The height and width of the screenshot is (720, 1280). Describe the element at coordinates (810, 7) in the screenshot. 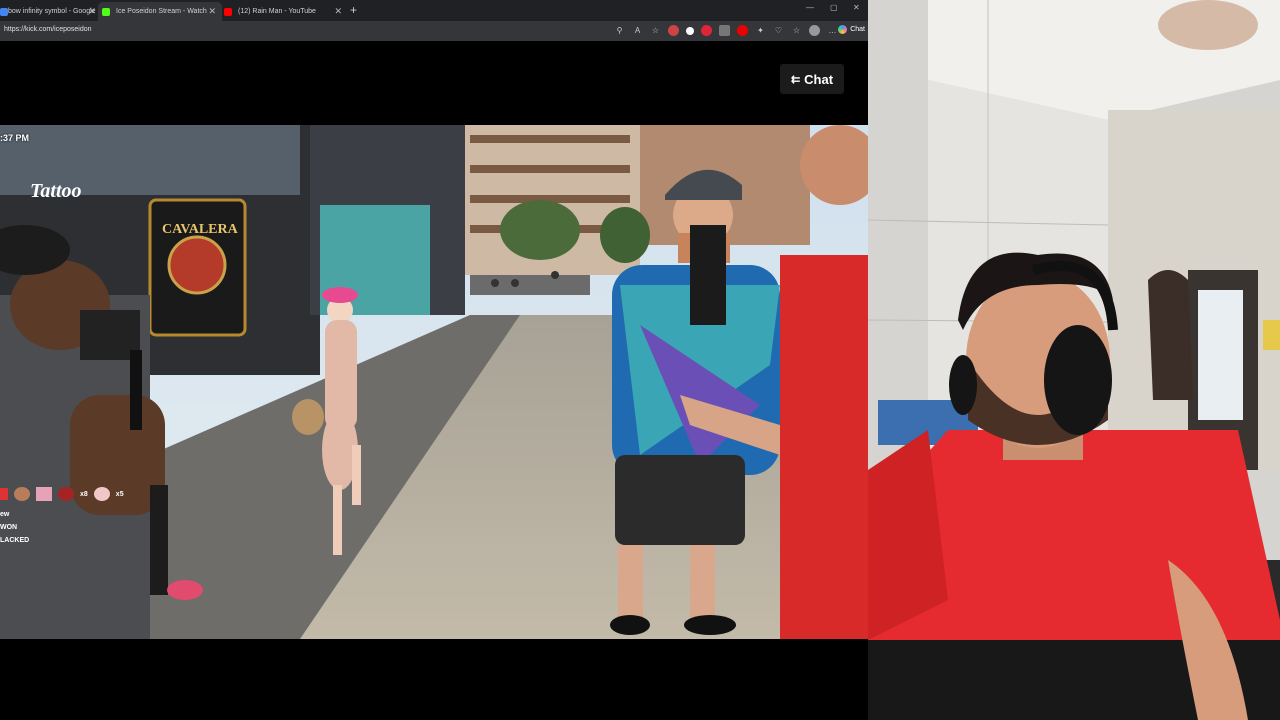

I see `minimize-icon: —` at that location.